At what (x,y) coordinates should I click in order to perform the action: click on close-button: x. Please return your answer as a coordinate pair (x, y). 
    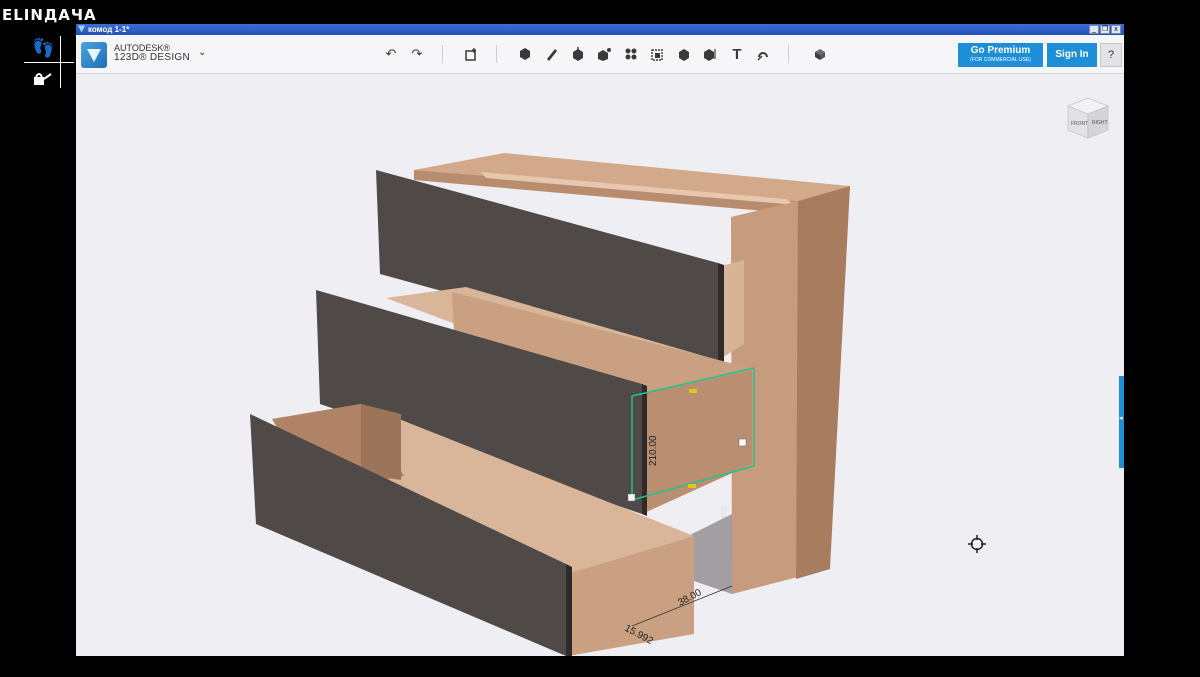
    Looking at the image, I should click on (1116, 29).